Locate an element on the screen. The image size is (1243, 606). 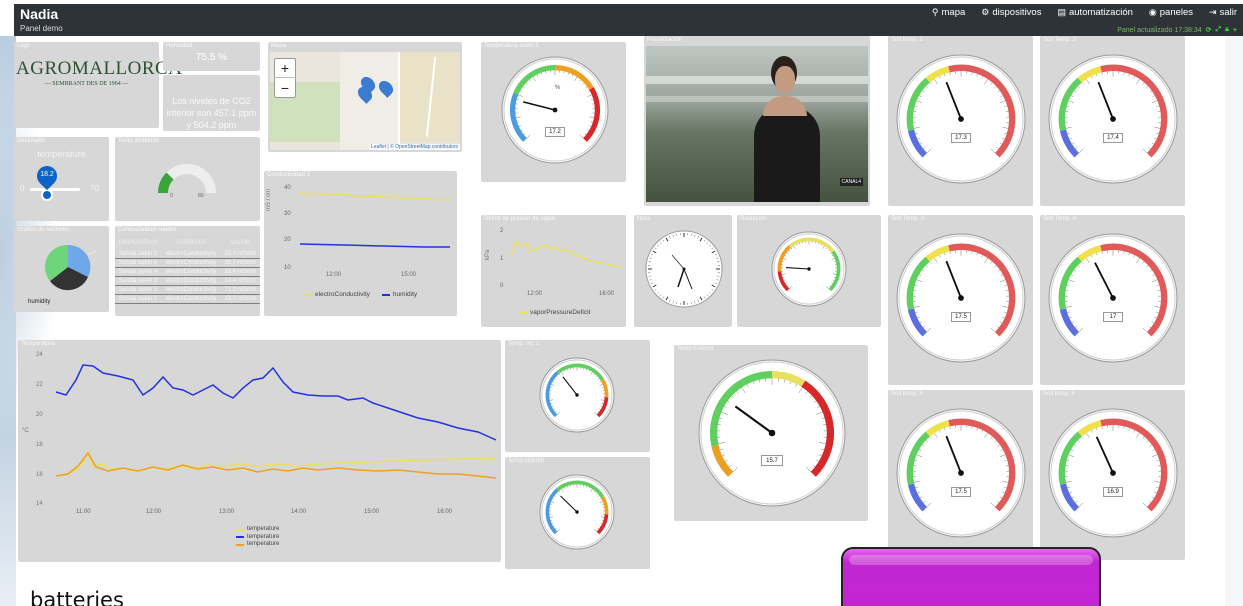
table-cell: Sonda suelo 5 is located at coordinates (138, 290).